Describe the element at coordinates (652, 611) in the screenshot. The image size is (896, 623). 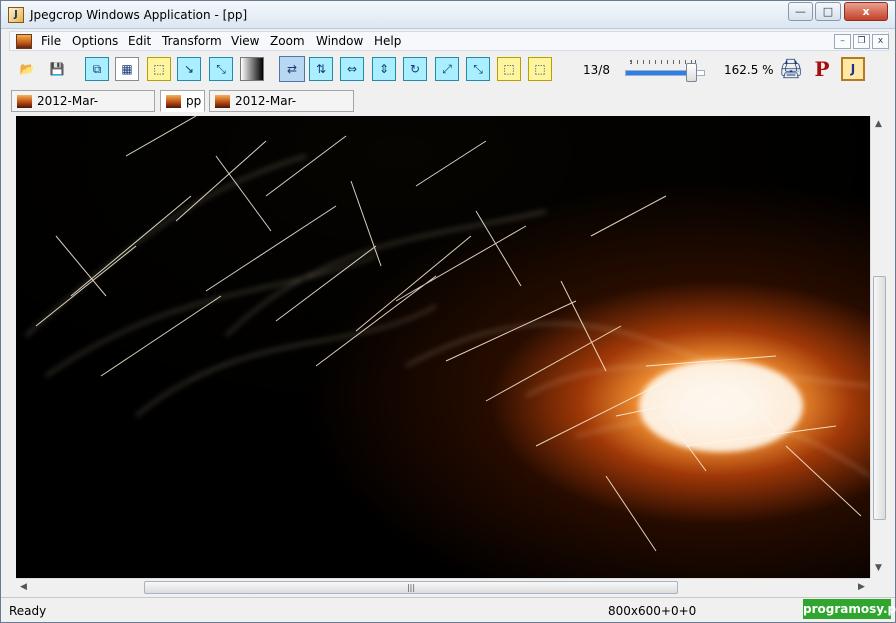
I see `image-dimensions: 800x600+0+0` at that location.